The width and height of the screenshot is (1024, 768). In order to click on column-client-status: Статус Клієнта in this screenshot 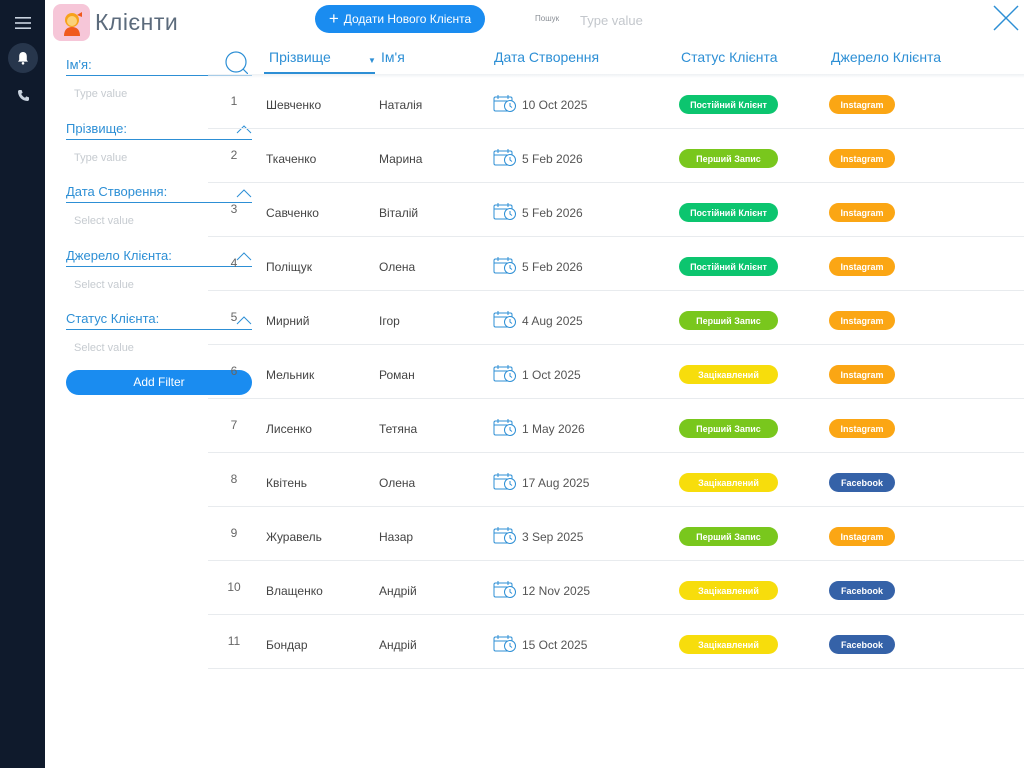, I will do `click(729, 57)`.